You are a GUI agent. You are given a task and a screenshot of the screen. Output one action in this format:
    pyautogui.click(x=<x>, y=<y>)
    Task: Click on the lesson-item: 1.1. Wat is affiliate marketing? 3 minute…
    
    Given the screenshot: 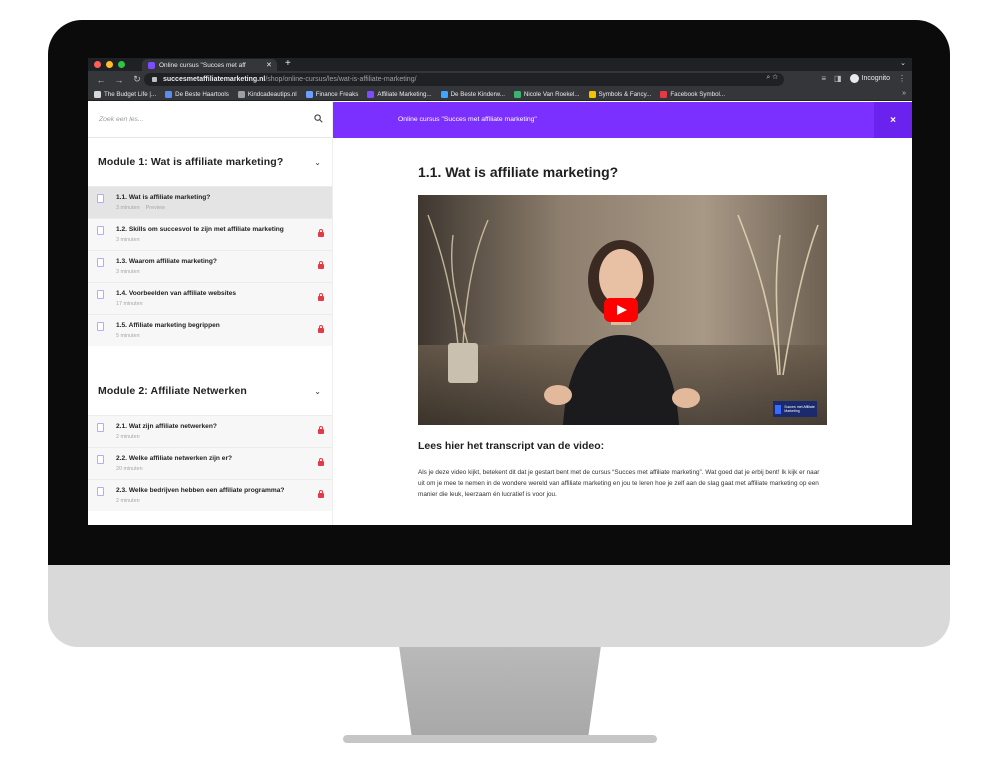 What is the action you would take?
    pyautogui.click(x=210, y=202)
    